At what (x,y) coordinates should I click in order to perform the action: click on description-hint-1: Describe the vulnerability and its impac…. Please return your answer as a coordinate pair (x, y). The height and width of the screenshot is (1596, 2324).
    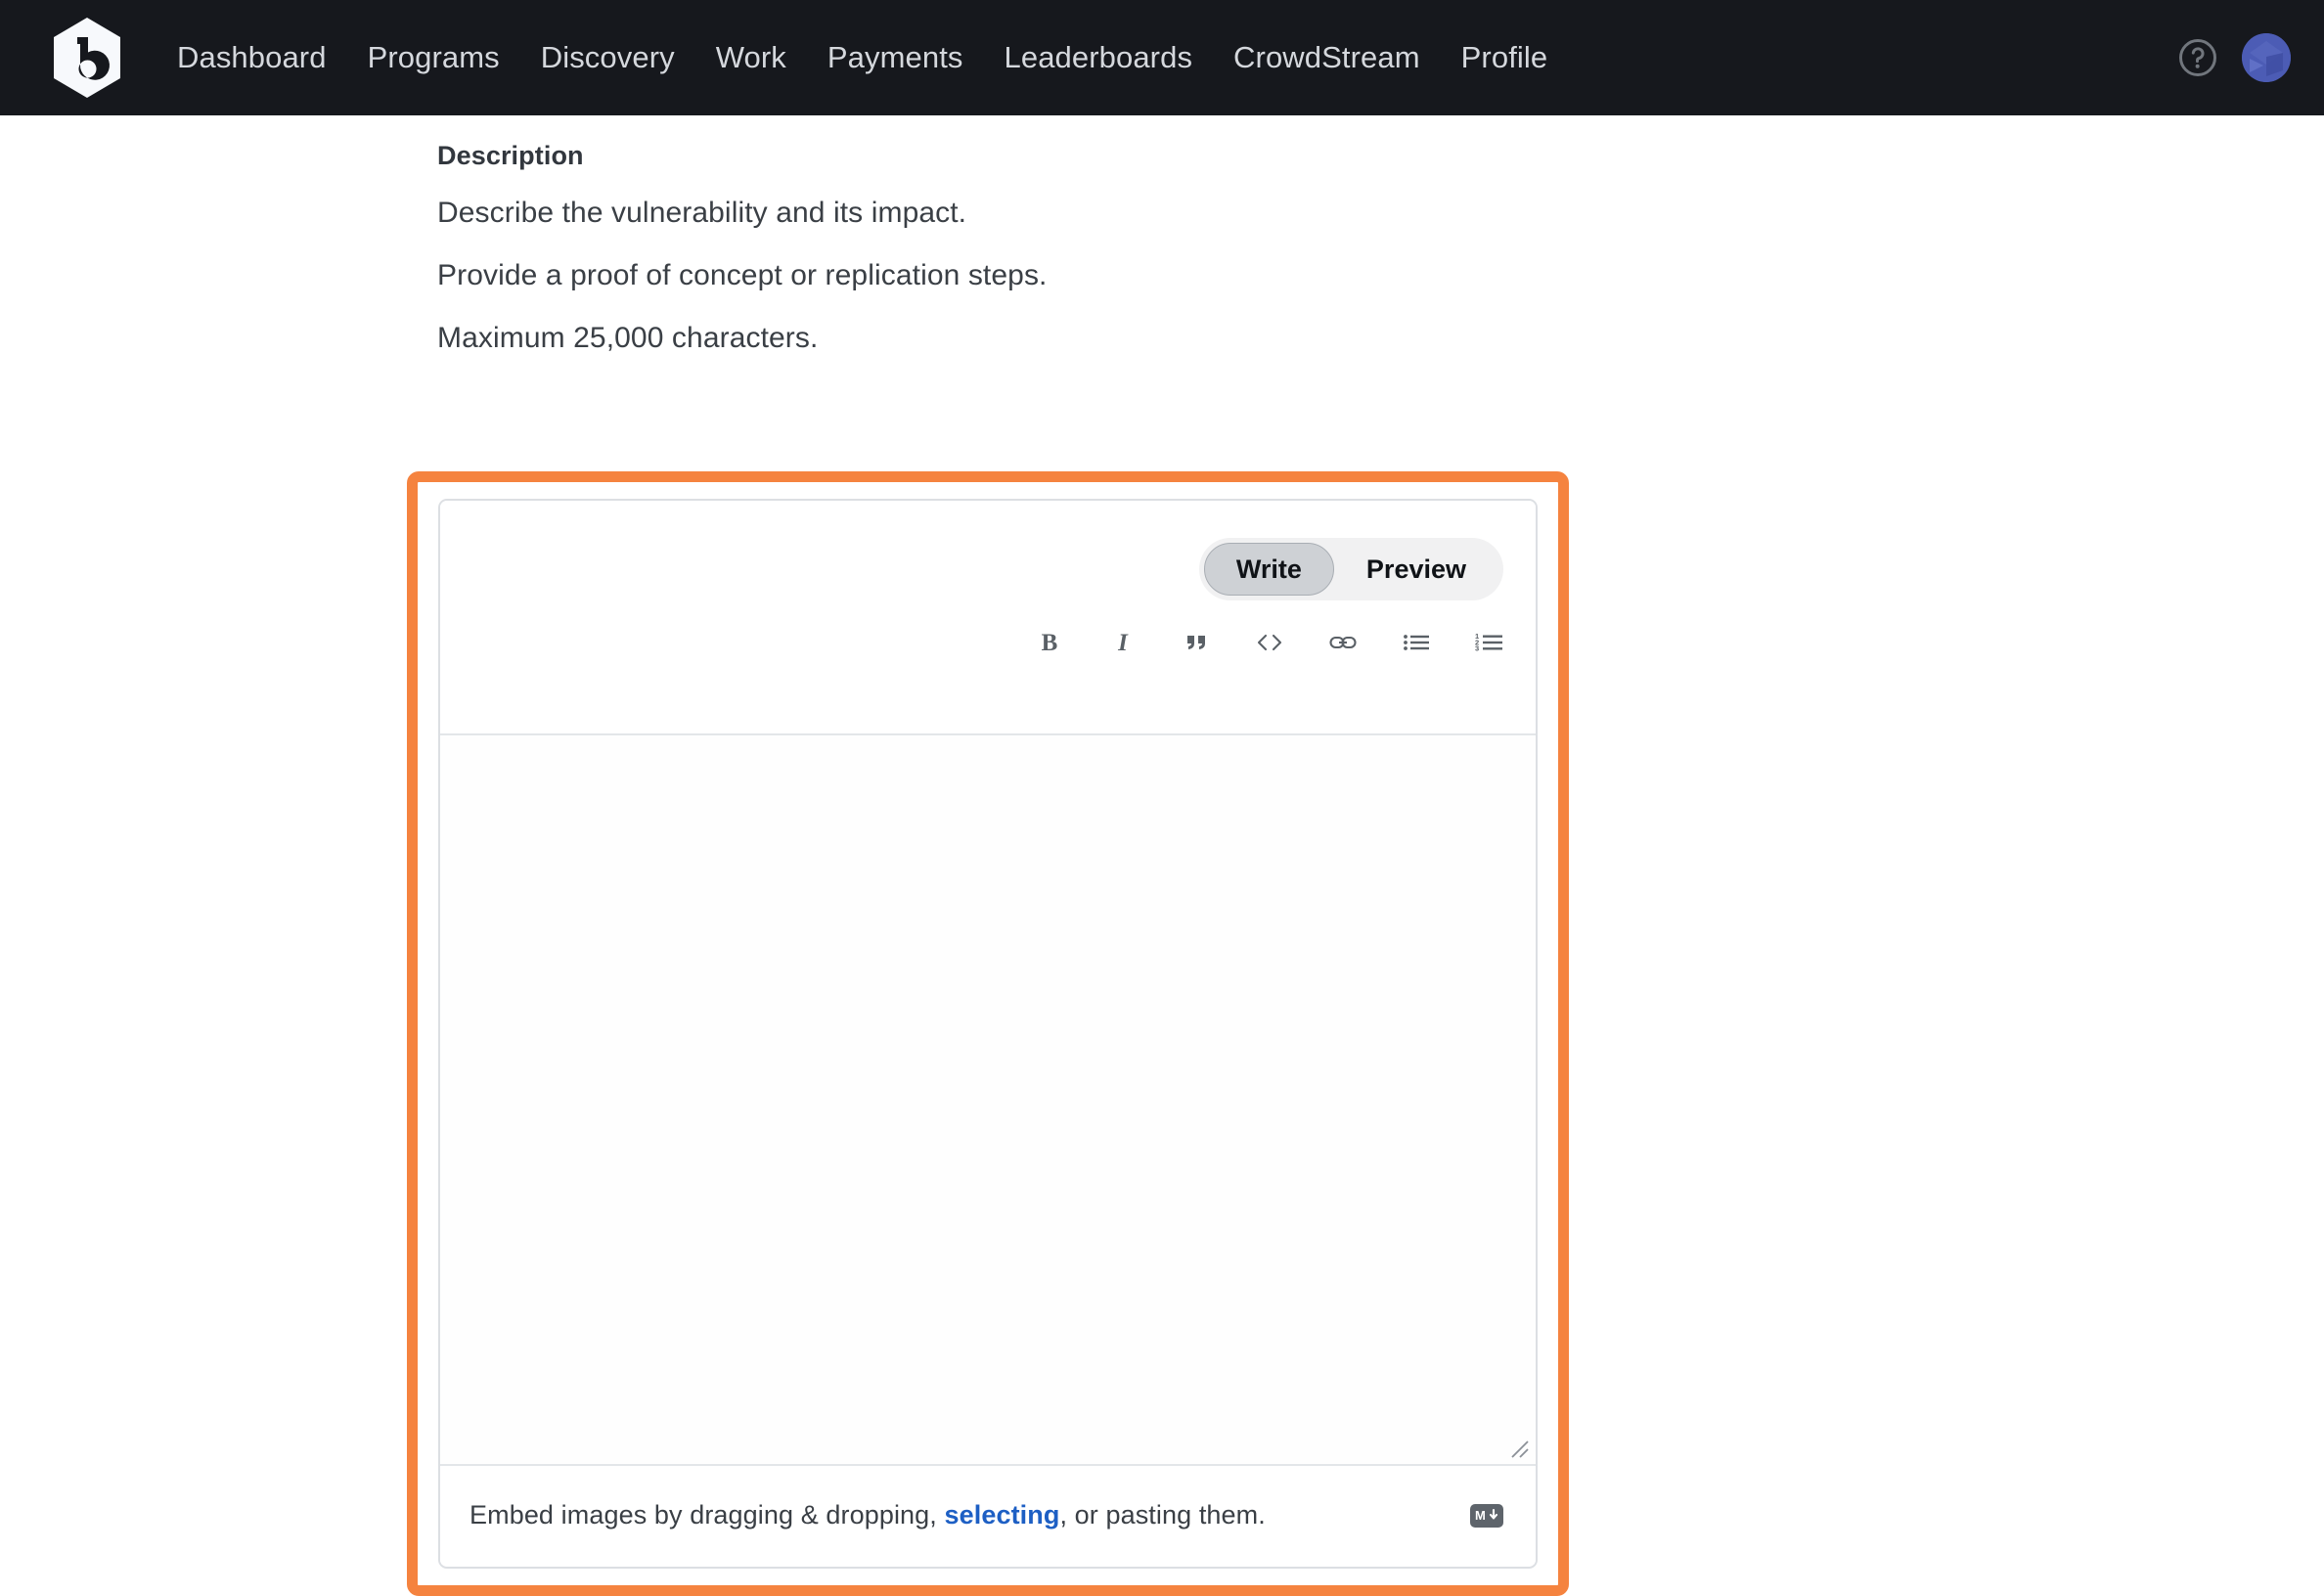
    Looking at the image, I should click on (702, 213).